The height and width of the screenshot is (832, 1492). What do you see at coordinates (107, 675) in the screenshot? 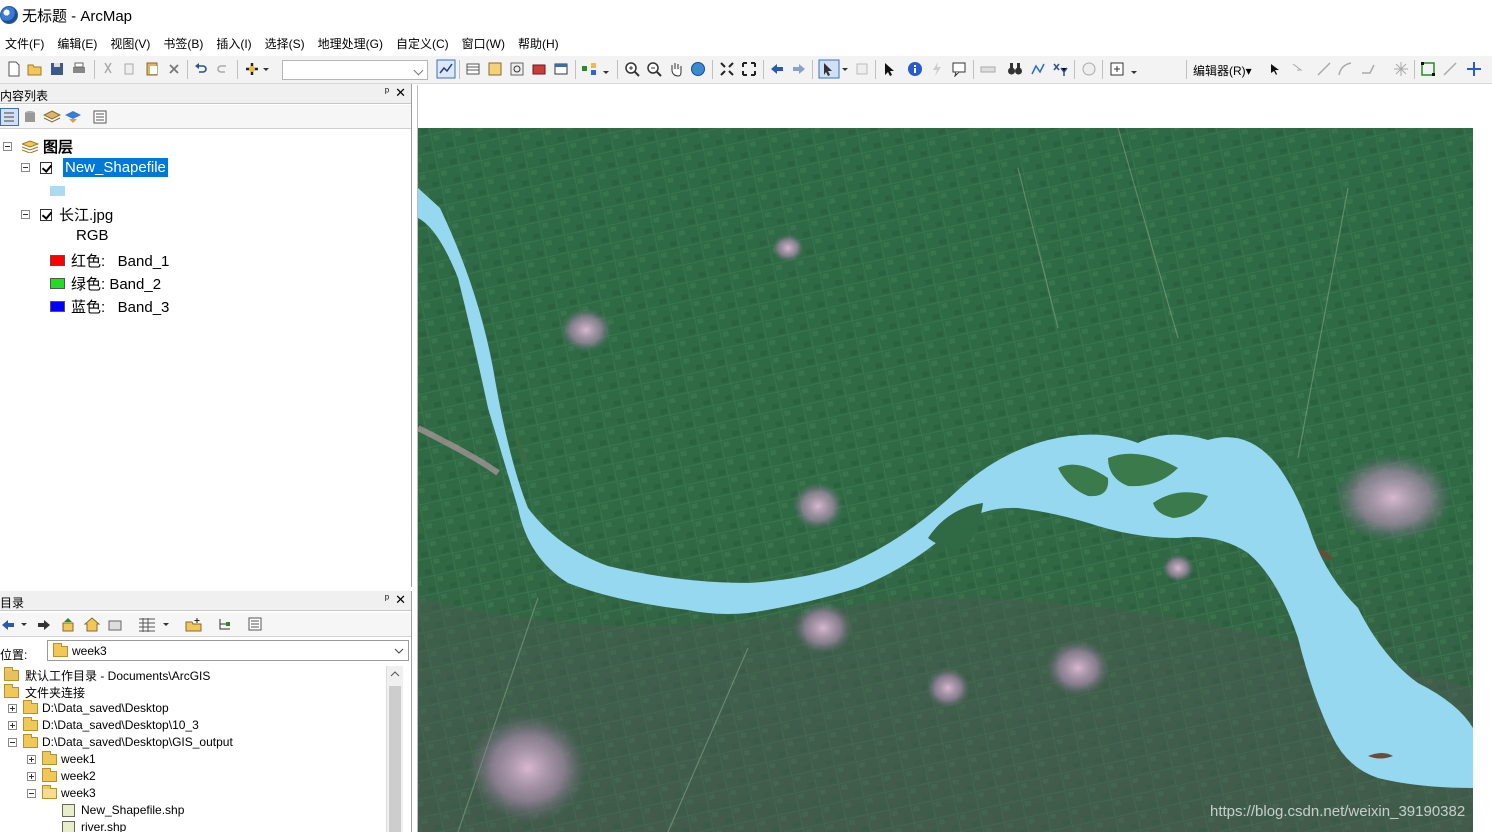
I see `catalog-item-default-workspace: 默认工作目录 - Documents\ArcGIS` at bounding box center [107, 675].